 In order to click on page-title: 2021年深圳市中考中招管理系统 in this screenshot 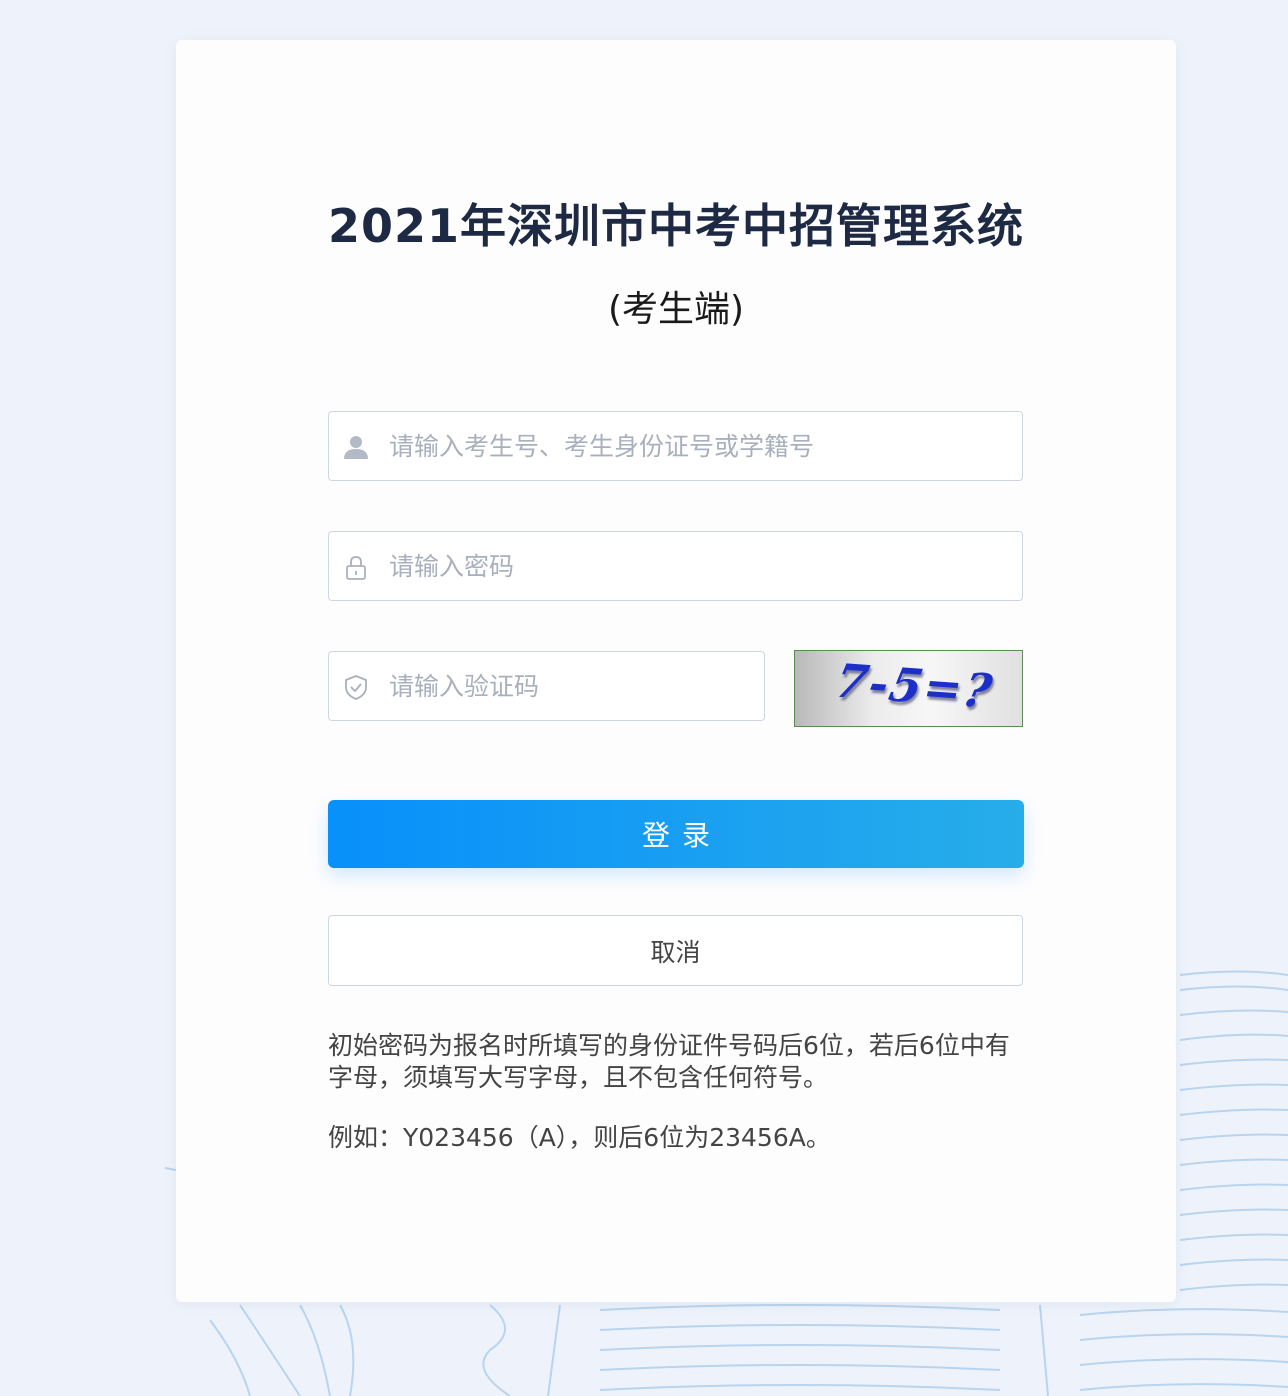, I will do `click(676, 226)`.